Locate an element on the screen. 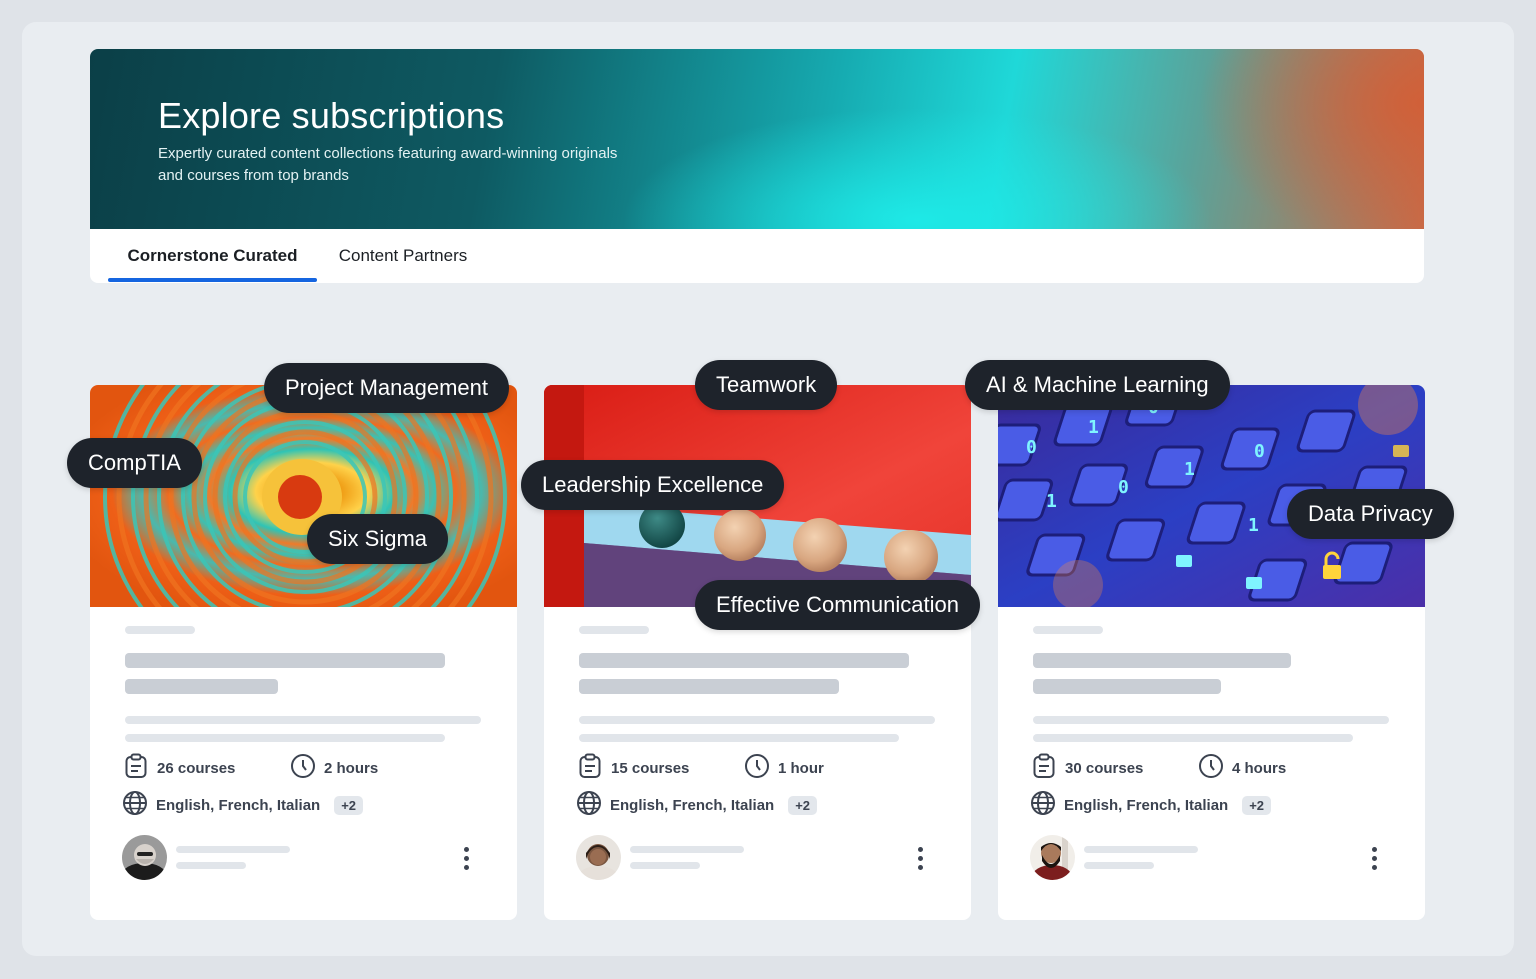 Image resolution: width=1536 pixels, height=979 pixels. duration: 4 hours is located at coordinates (1242, 768).